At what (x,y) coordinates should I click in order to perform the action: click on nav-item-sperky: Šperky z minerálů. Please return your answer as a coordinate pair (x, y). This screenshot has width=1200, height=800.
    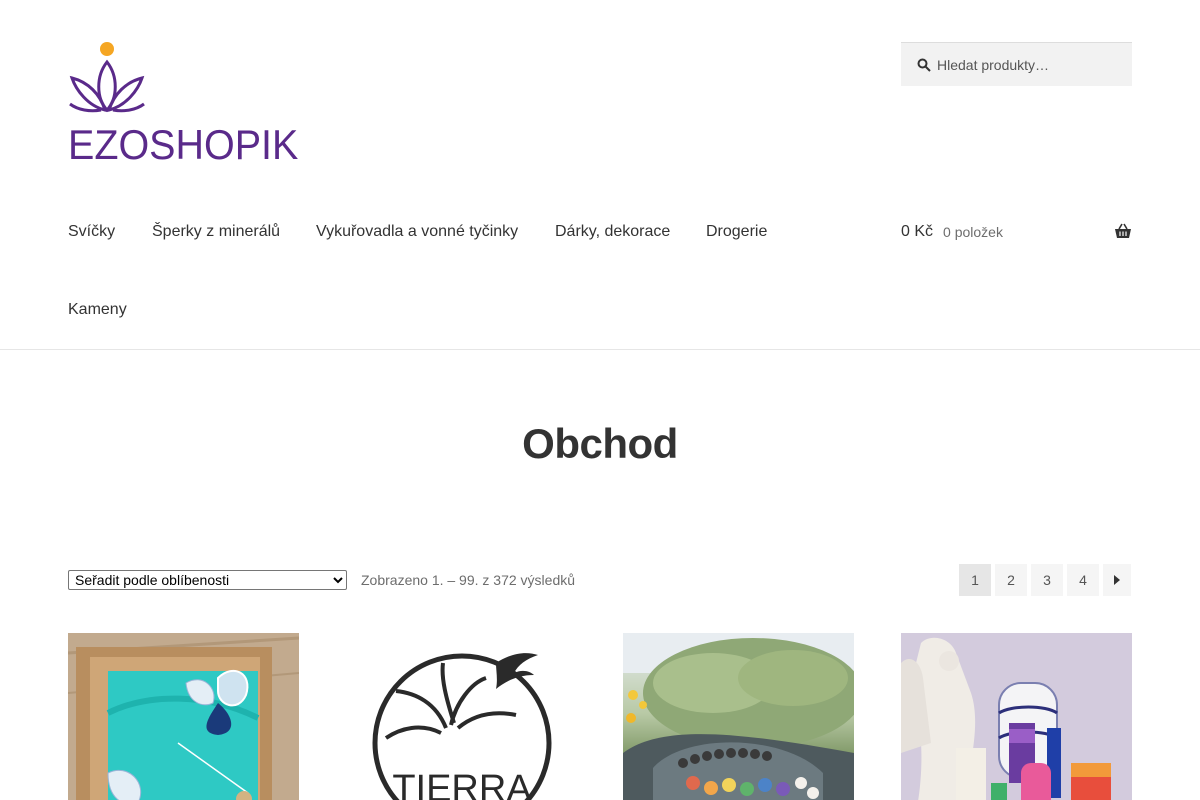
    Looking at the image, I should click on (216, 232).